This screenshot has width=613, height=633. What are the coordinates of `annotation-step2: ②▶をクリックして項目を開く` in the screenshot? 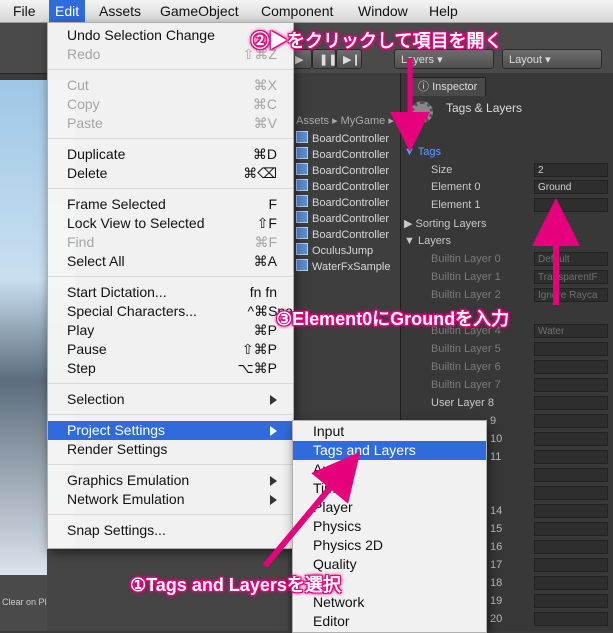 It's located at (377, 41).